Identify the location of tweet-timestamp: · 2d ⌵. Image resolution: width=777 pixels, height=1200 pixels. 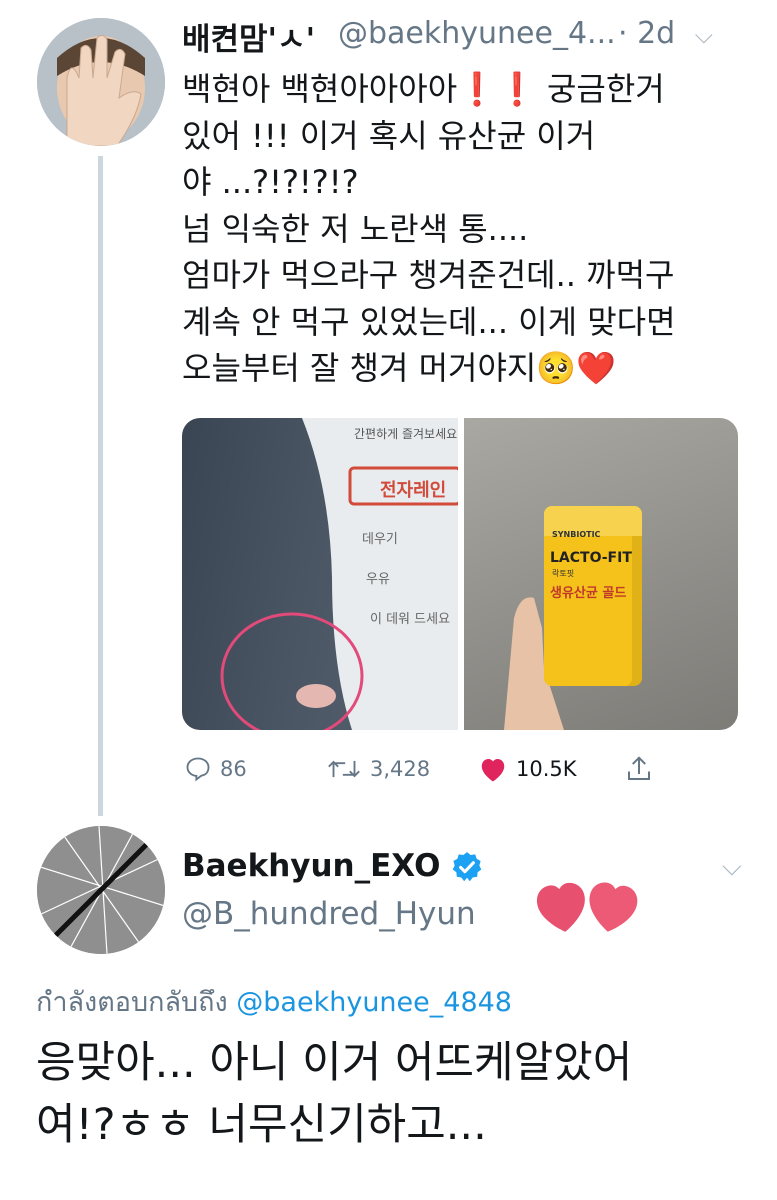
(665, 33).